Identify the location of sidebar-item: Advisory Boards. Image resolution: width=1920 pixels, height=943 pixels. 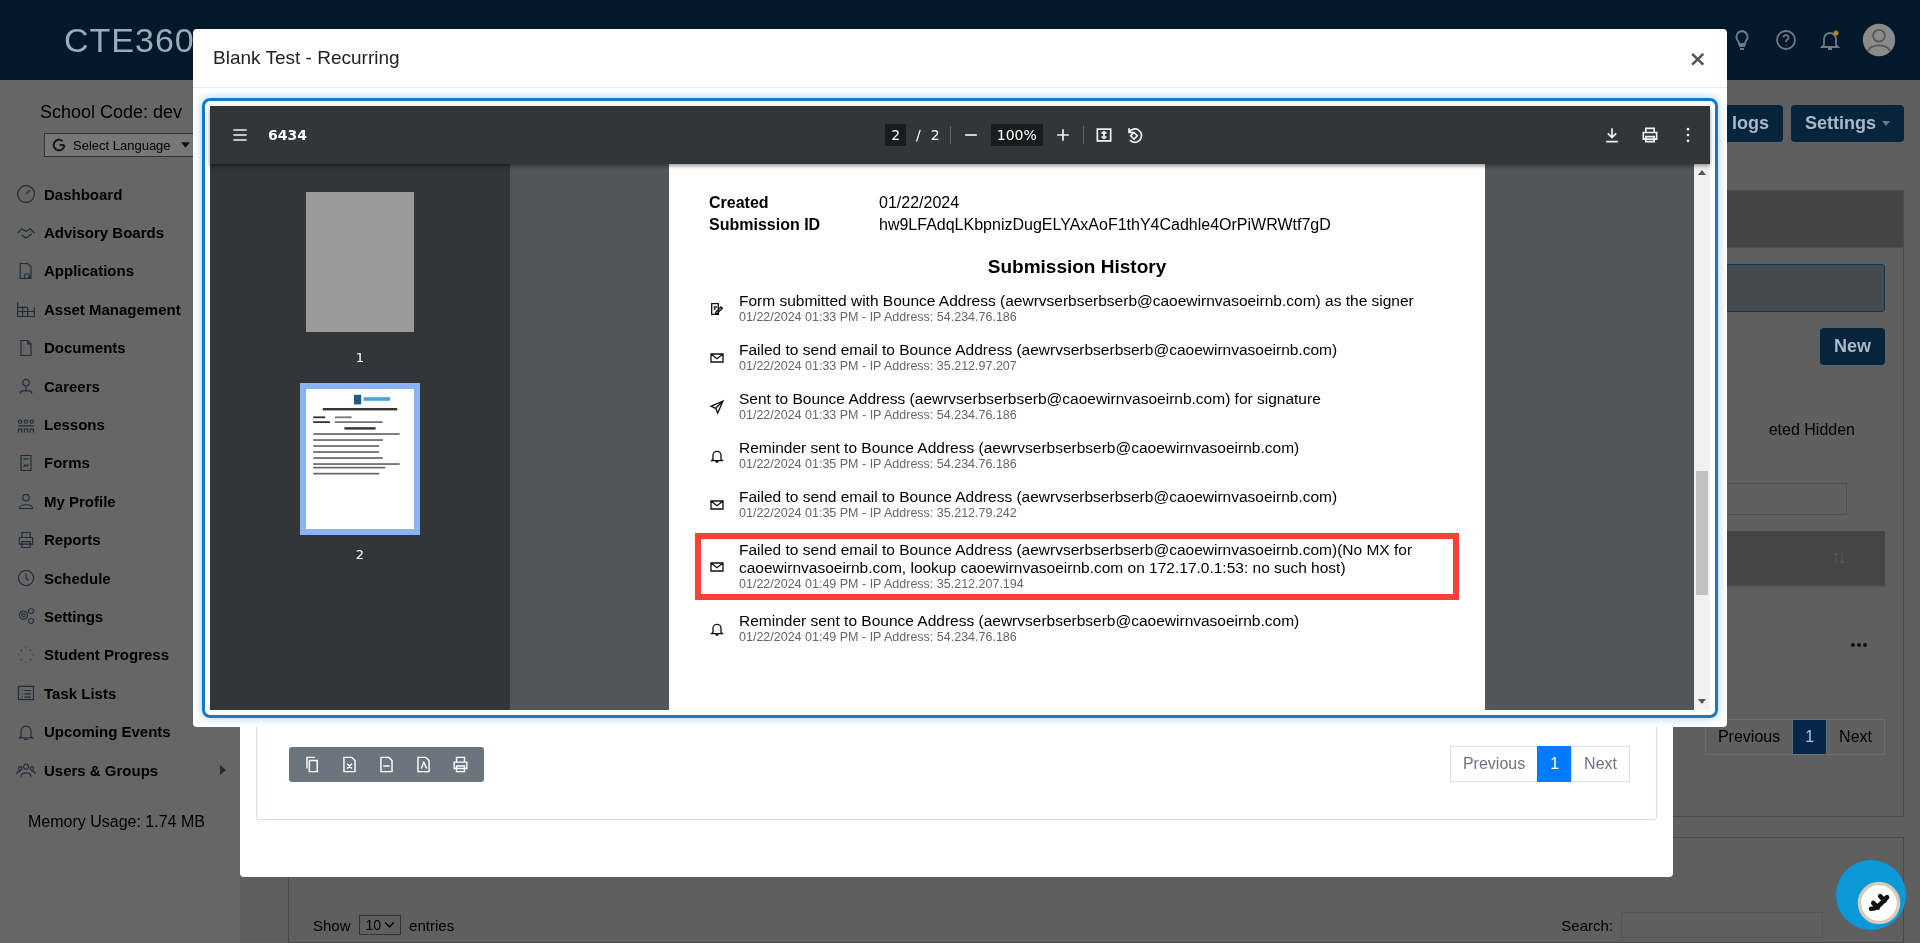
(104, 233).